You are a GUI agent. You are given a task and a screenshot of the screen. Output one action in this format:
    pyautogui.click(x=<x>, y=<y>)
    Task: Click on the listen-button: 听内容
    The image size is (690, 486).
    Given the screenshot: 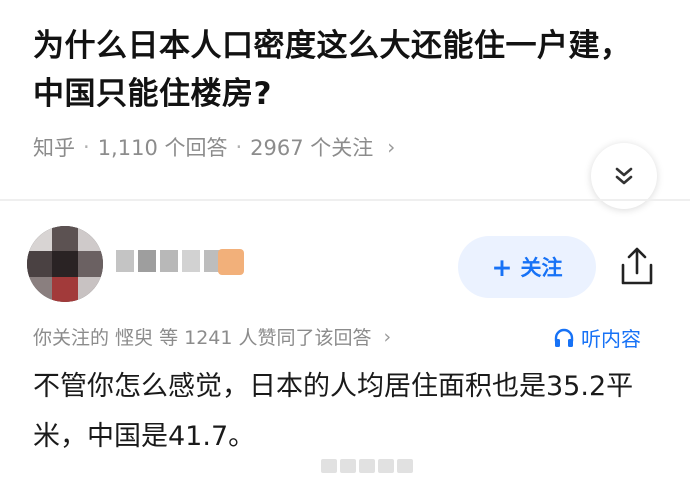 What is the action you would take?
    pyautogui.click(x=597, y=337)
    